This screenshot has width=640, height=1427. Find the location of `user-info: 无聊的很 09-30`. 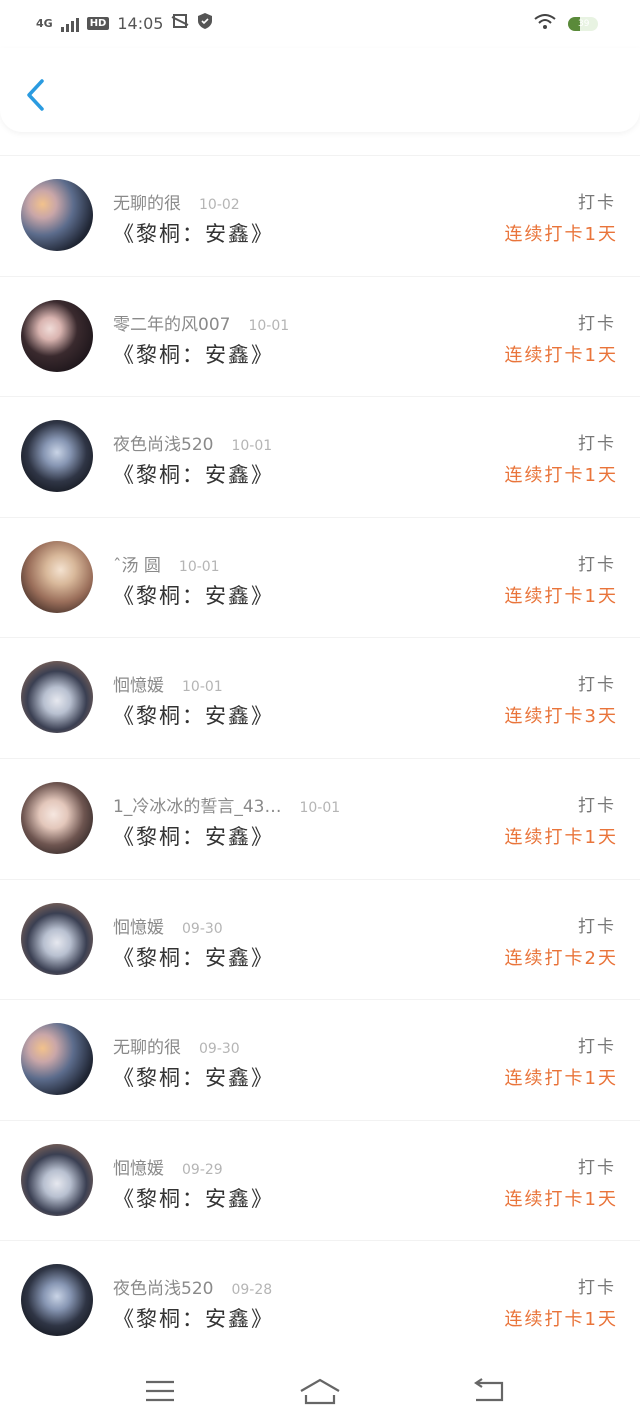

user-info: 无聊的很 09-30 is located at coordinates (176, 1045).